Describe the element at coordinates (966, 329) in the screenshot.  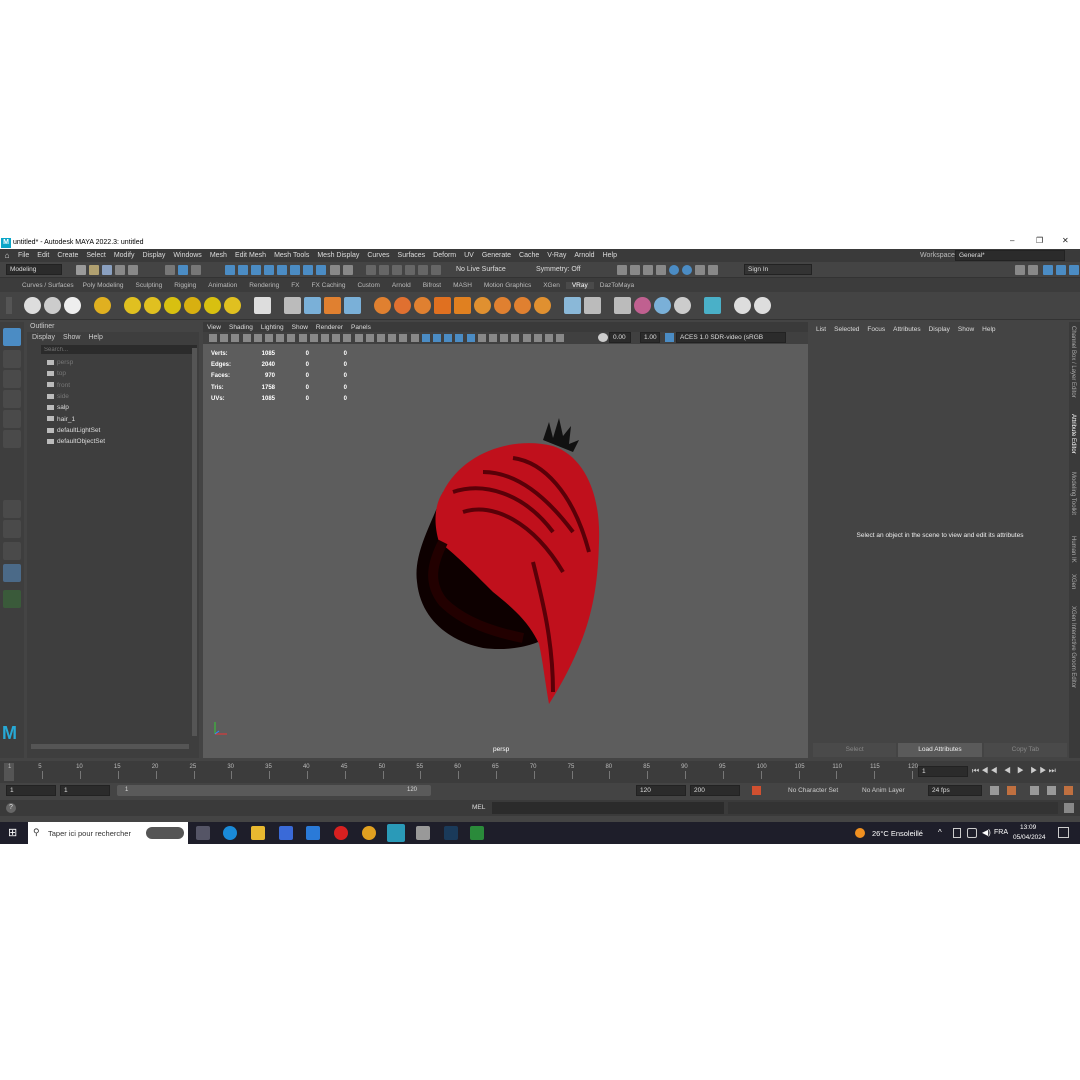
I see `attr-menu-show: Show` at that location.